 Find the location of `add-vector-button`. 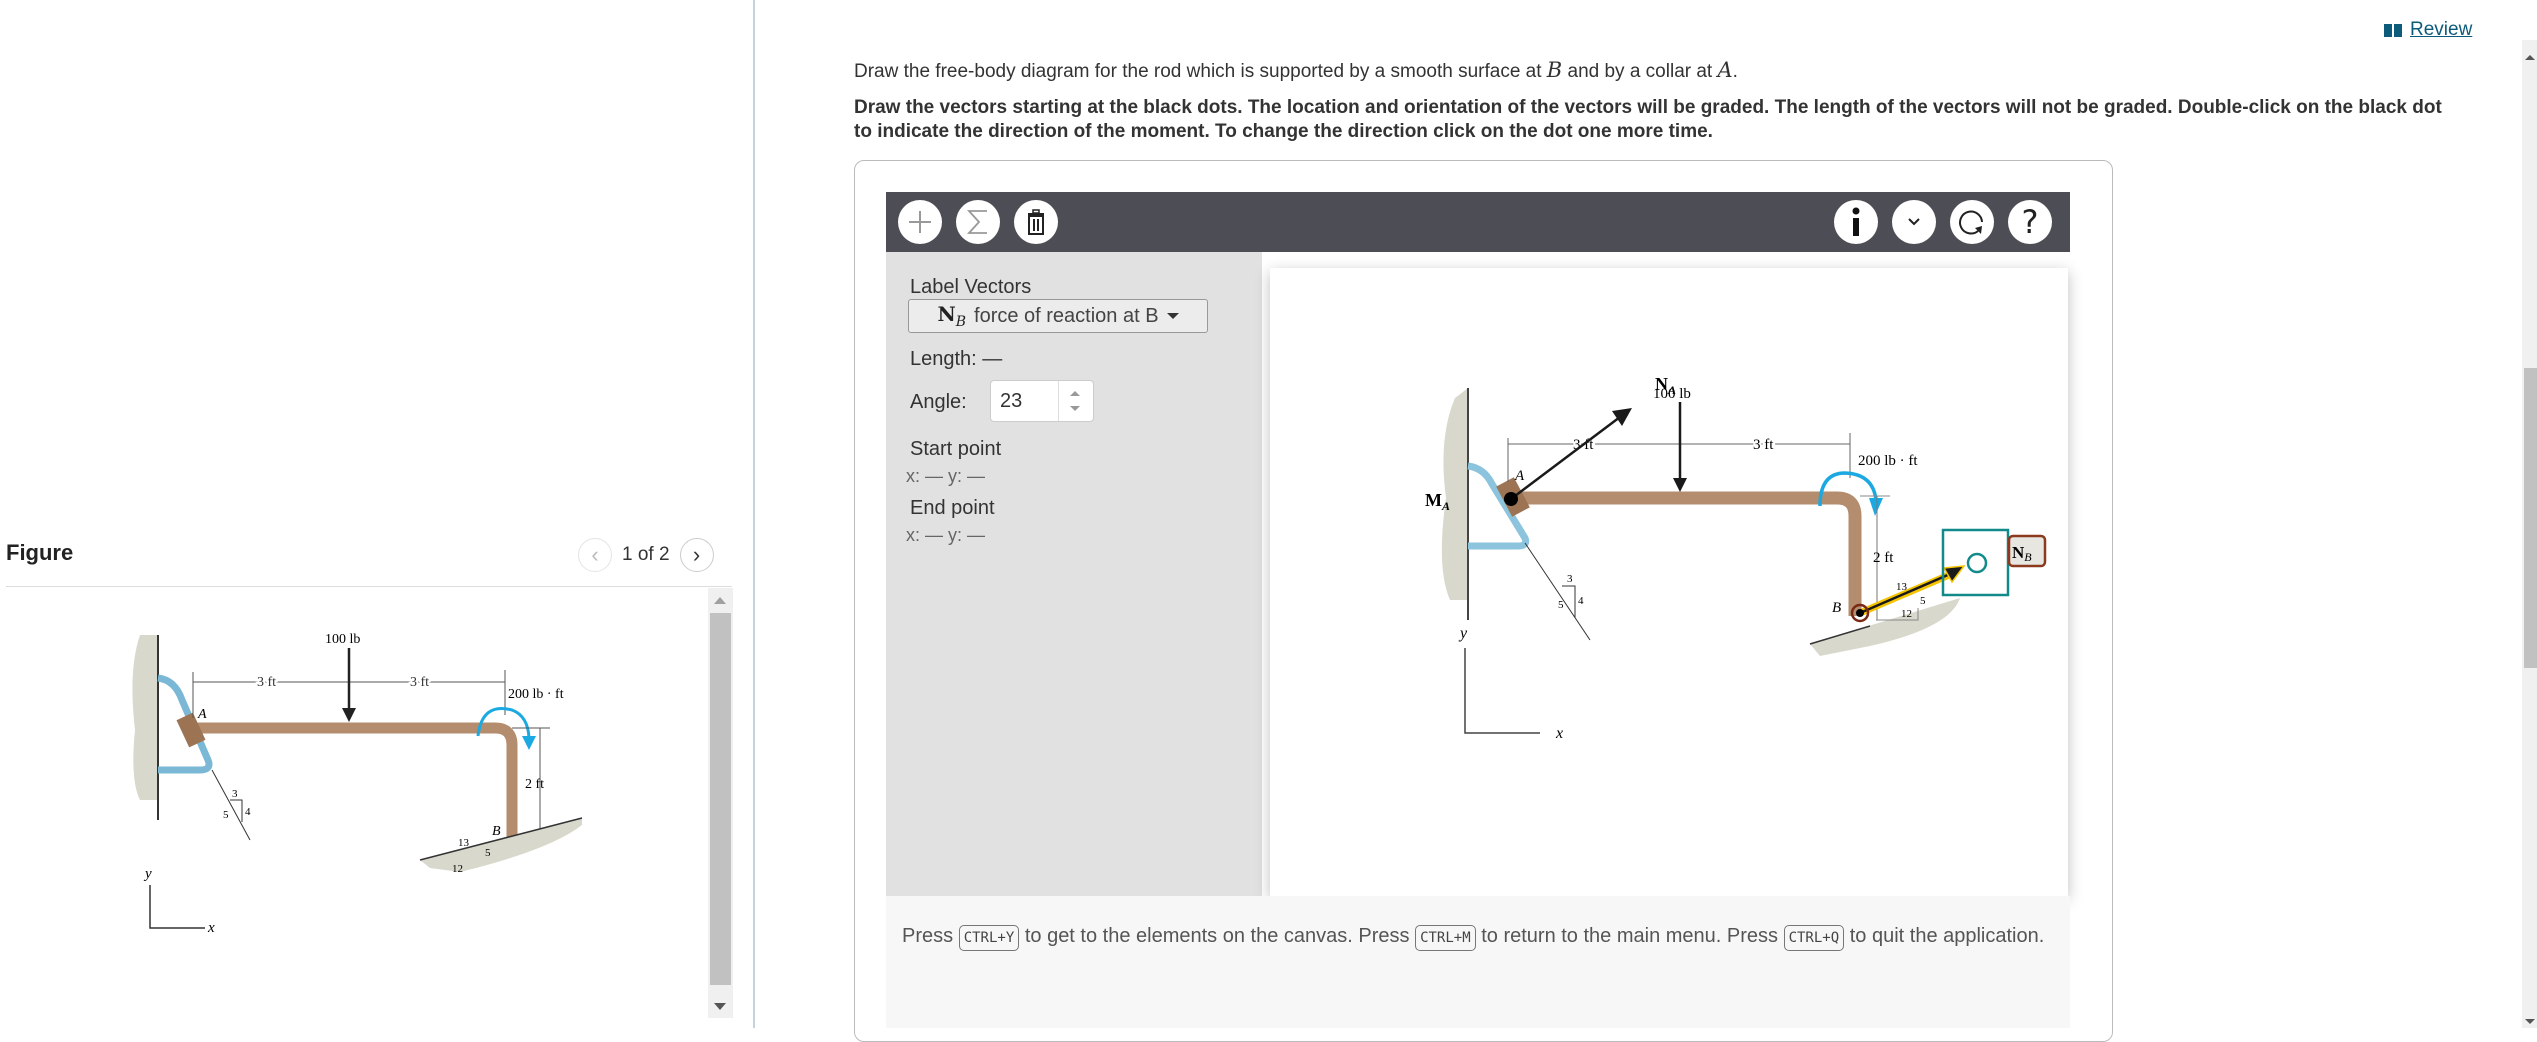

add-vector-button is located at coordinates (920, 222).